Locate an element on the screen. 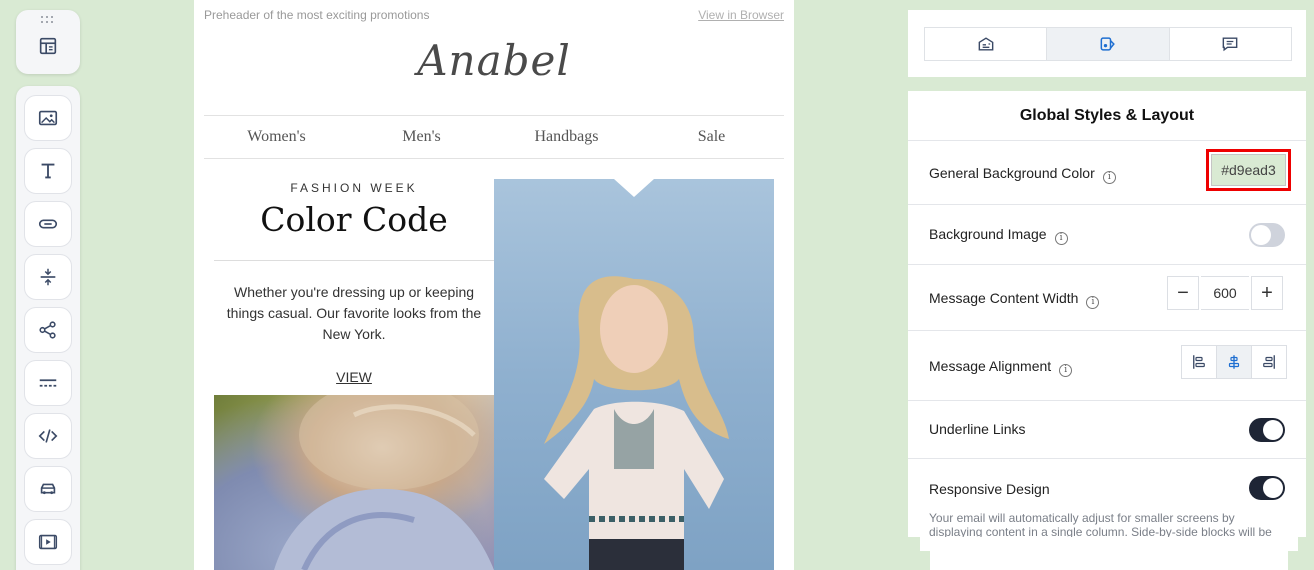 This screenshot has height=570, width=1314. blocks-toolbar is located at coordinates (48, 328).